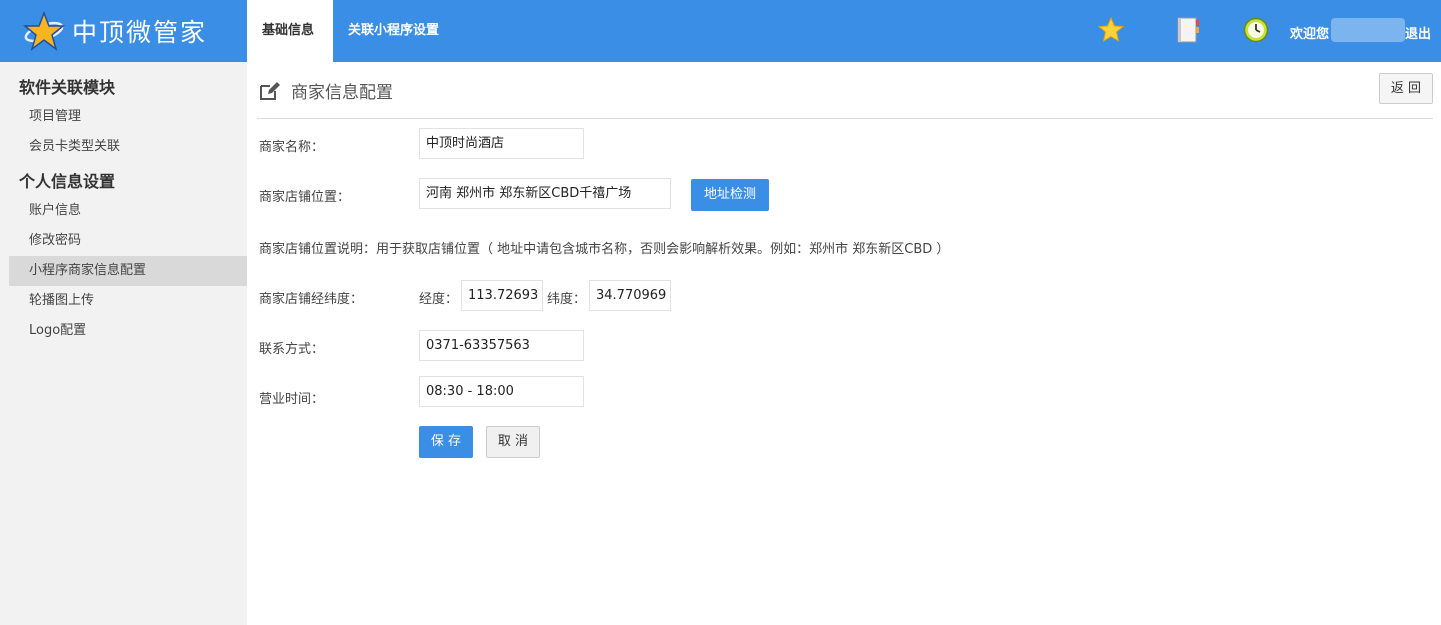  Describe the element at coordinates (513, 442) in the screenshot. I see `cancel-button: 取 消` at that location.